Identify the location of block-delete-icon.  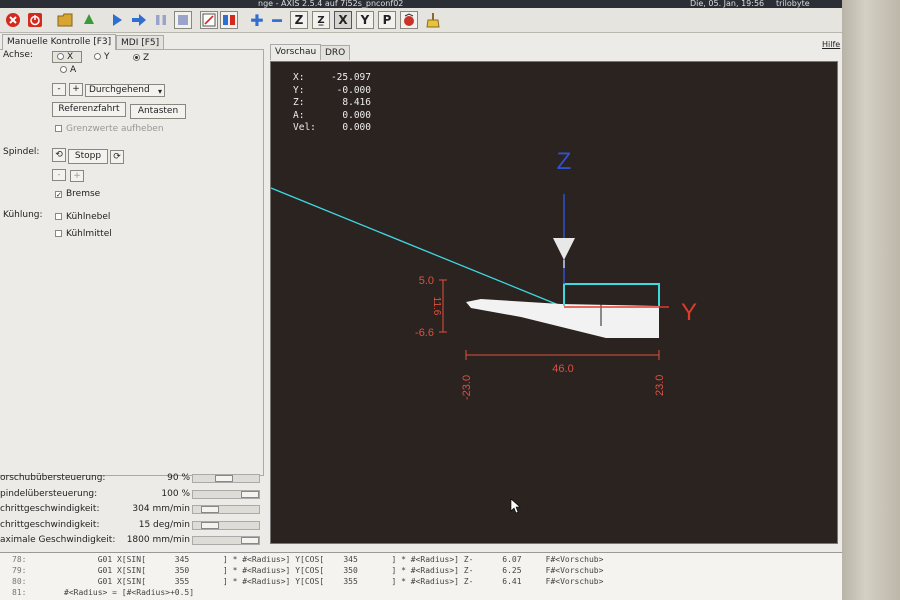
(209, 20).